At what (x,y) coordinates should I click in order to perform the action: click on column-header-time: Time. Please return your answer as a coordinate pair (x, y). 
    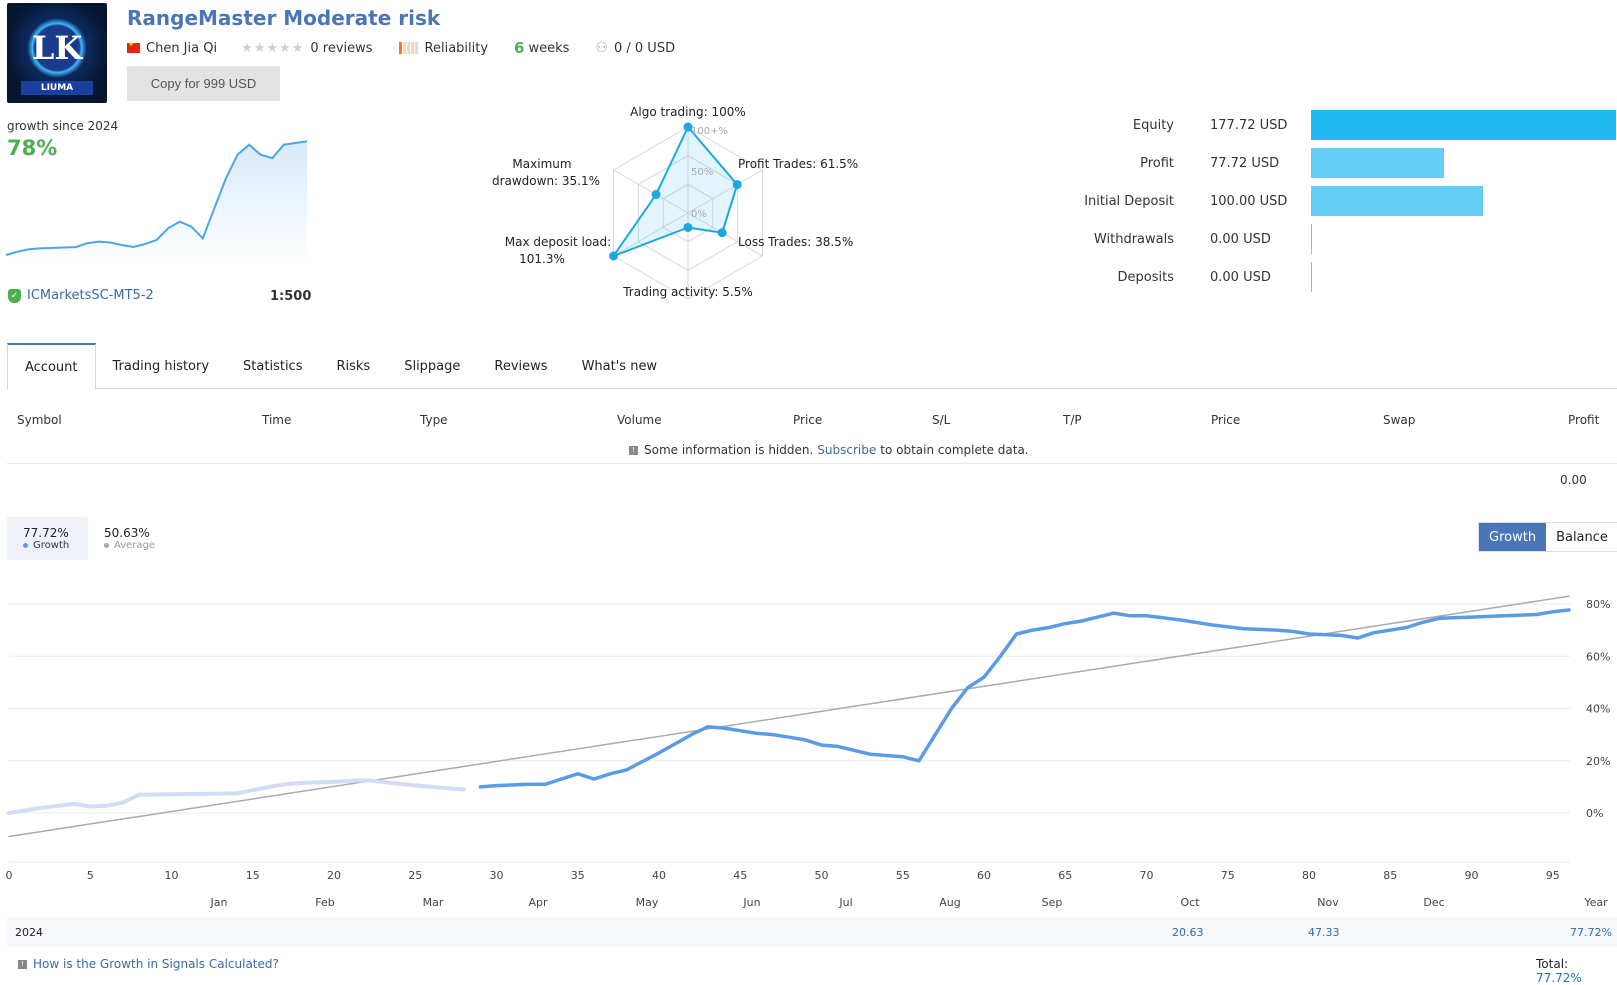
    Looking at the image, I should click on (276, 420).